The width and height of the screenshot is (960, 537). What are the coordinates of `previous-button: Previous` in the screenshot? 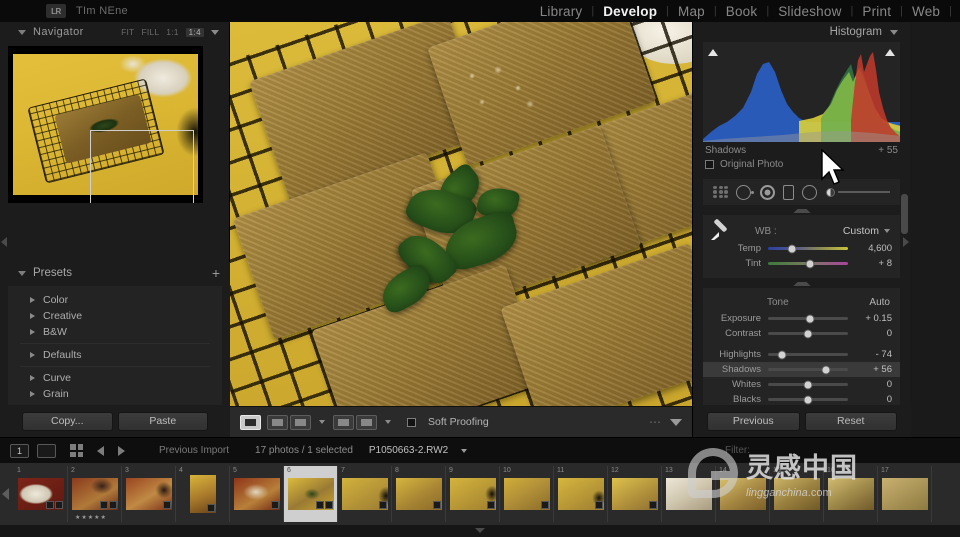 It's located at (753, 421).